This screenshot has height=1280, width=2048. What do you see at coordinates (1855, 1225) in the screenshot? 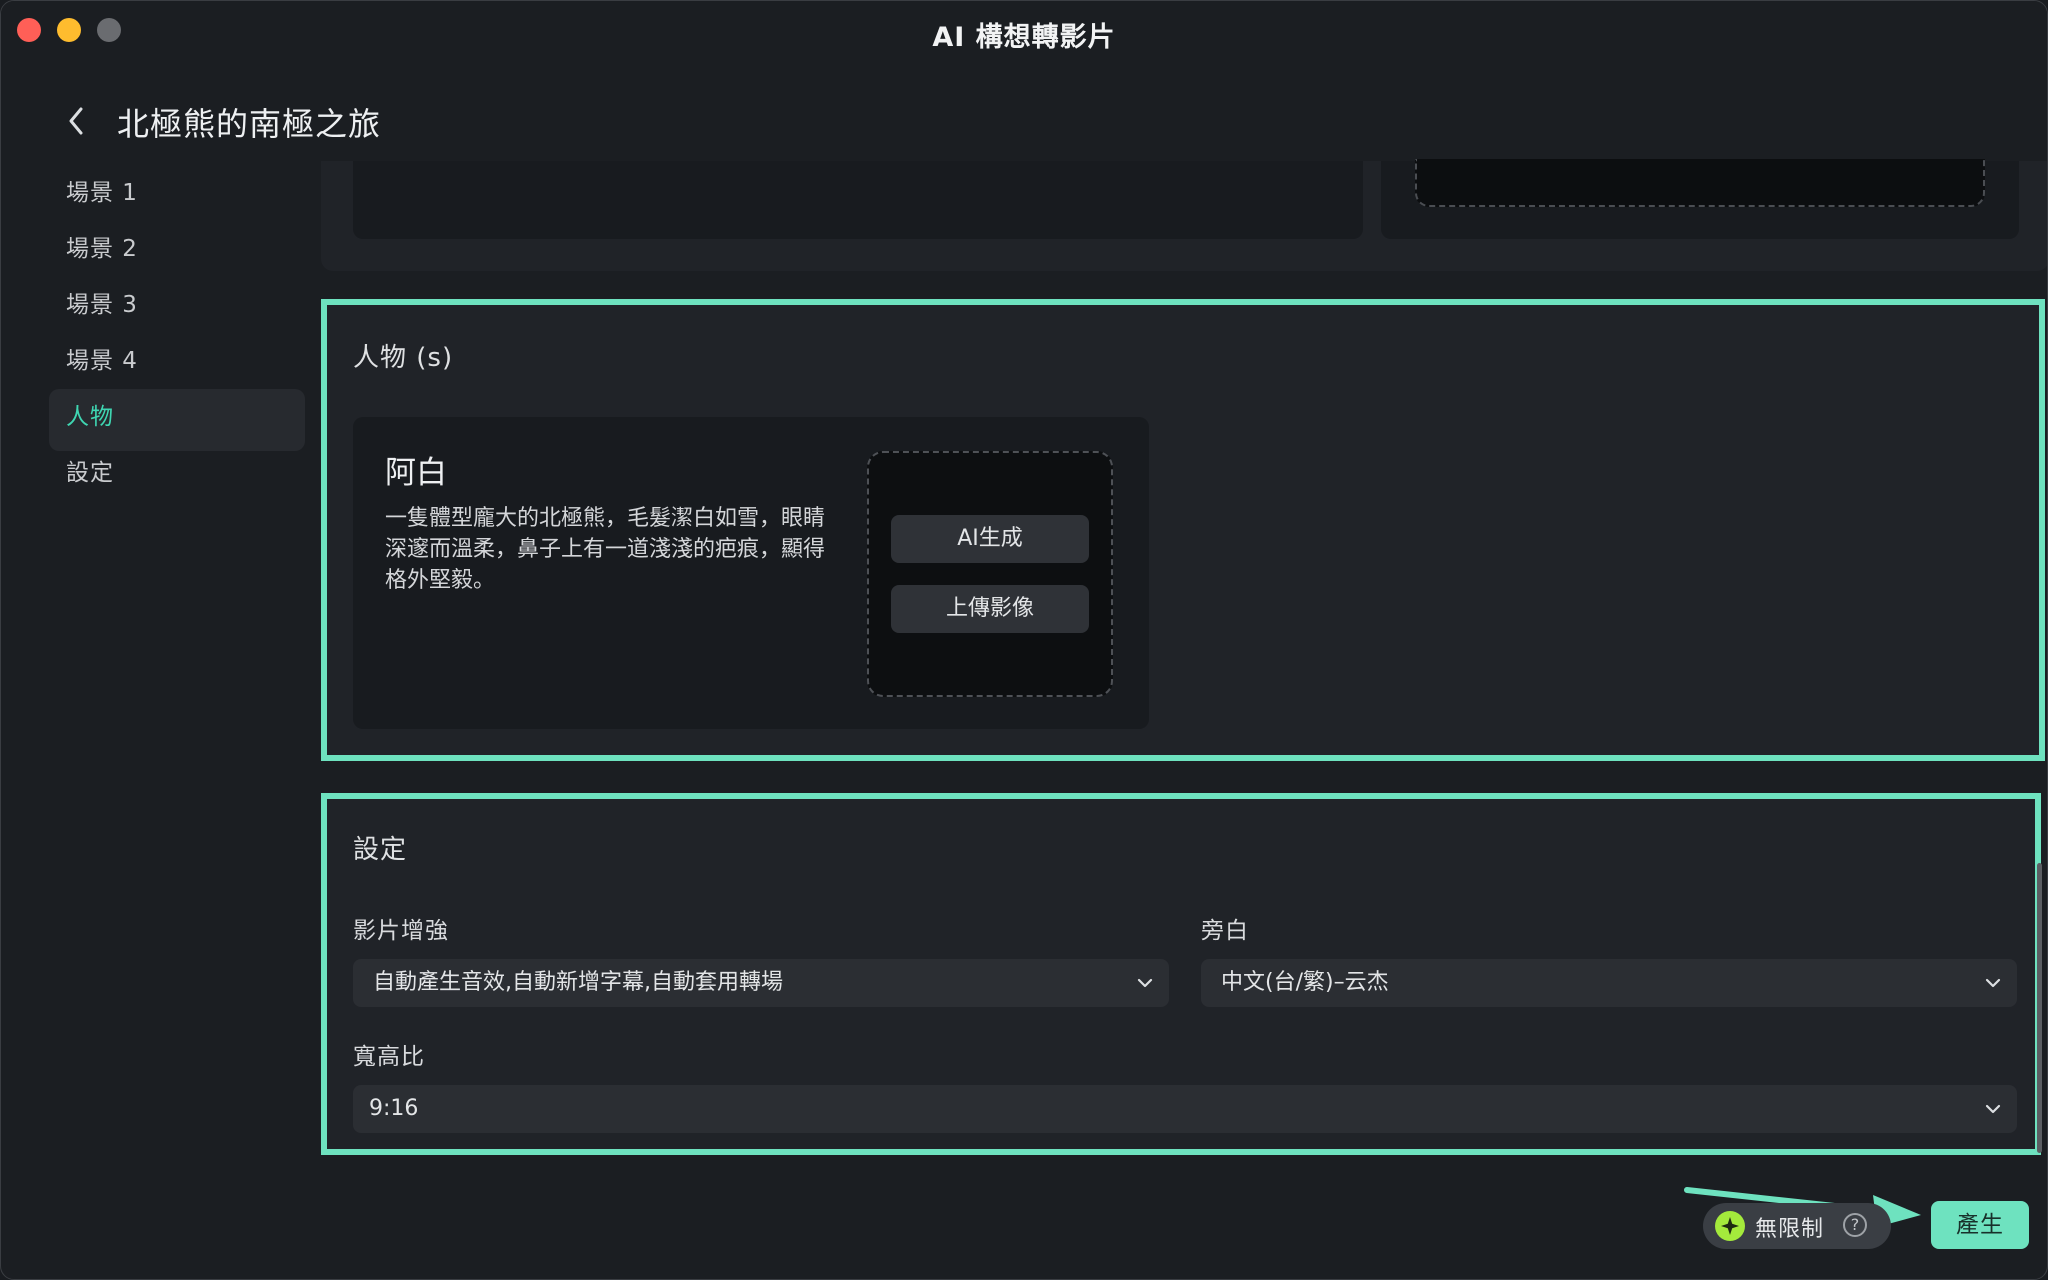
I see `help-icon: ?` at bounding box center [1855, 1225].